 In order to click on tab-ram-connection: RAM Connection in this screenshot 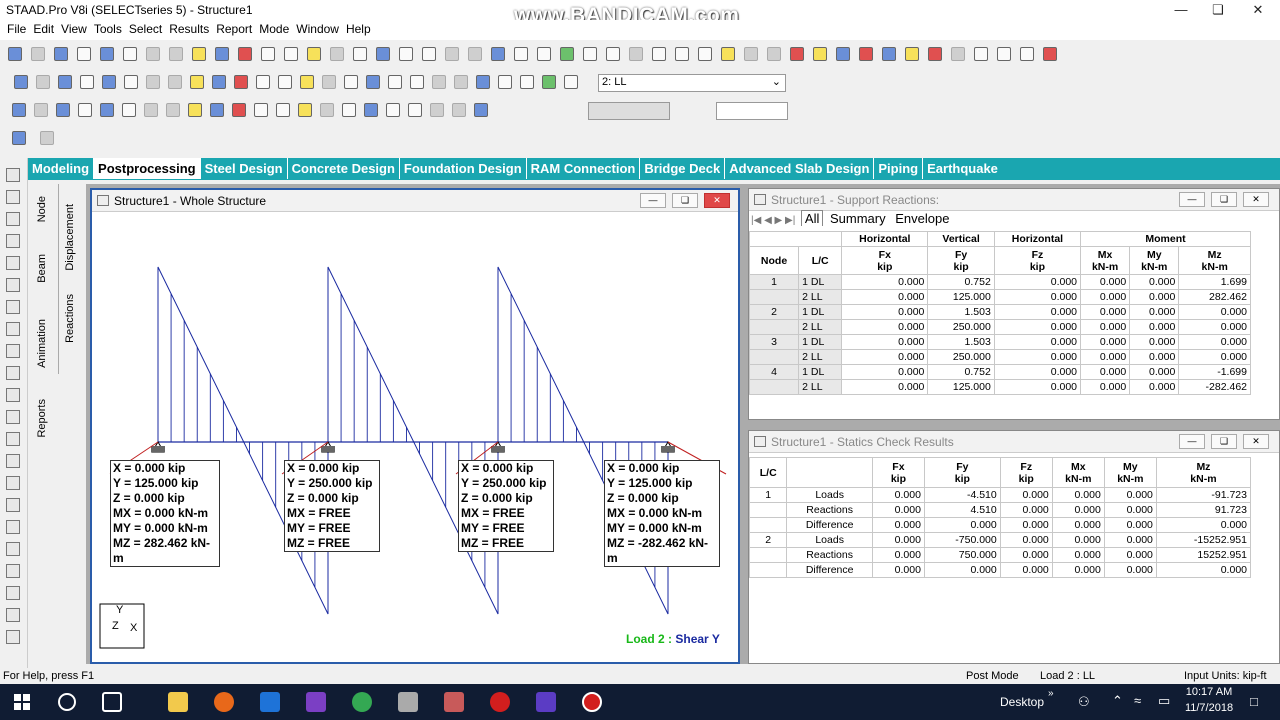, I will do `click(584, 168)`.